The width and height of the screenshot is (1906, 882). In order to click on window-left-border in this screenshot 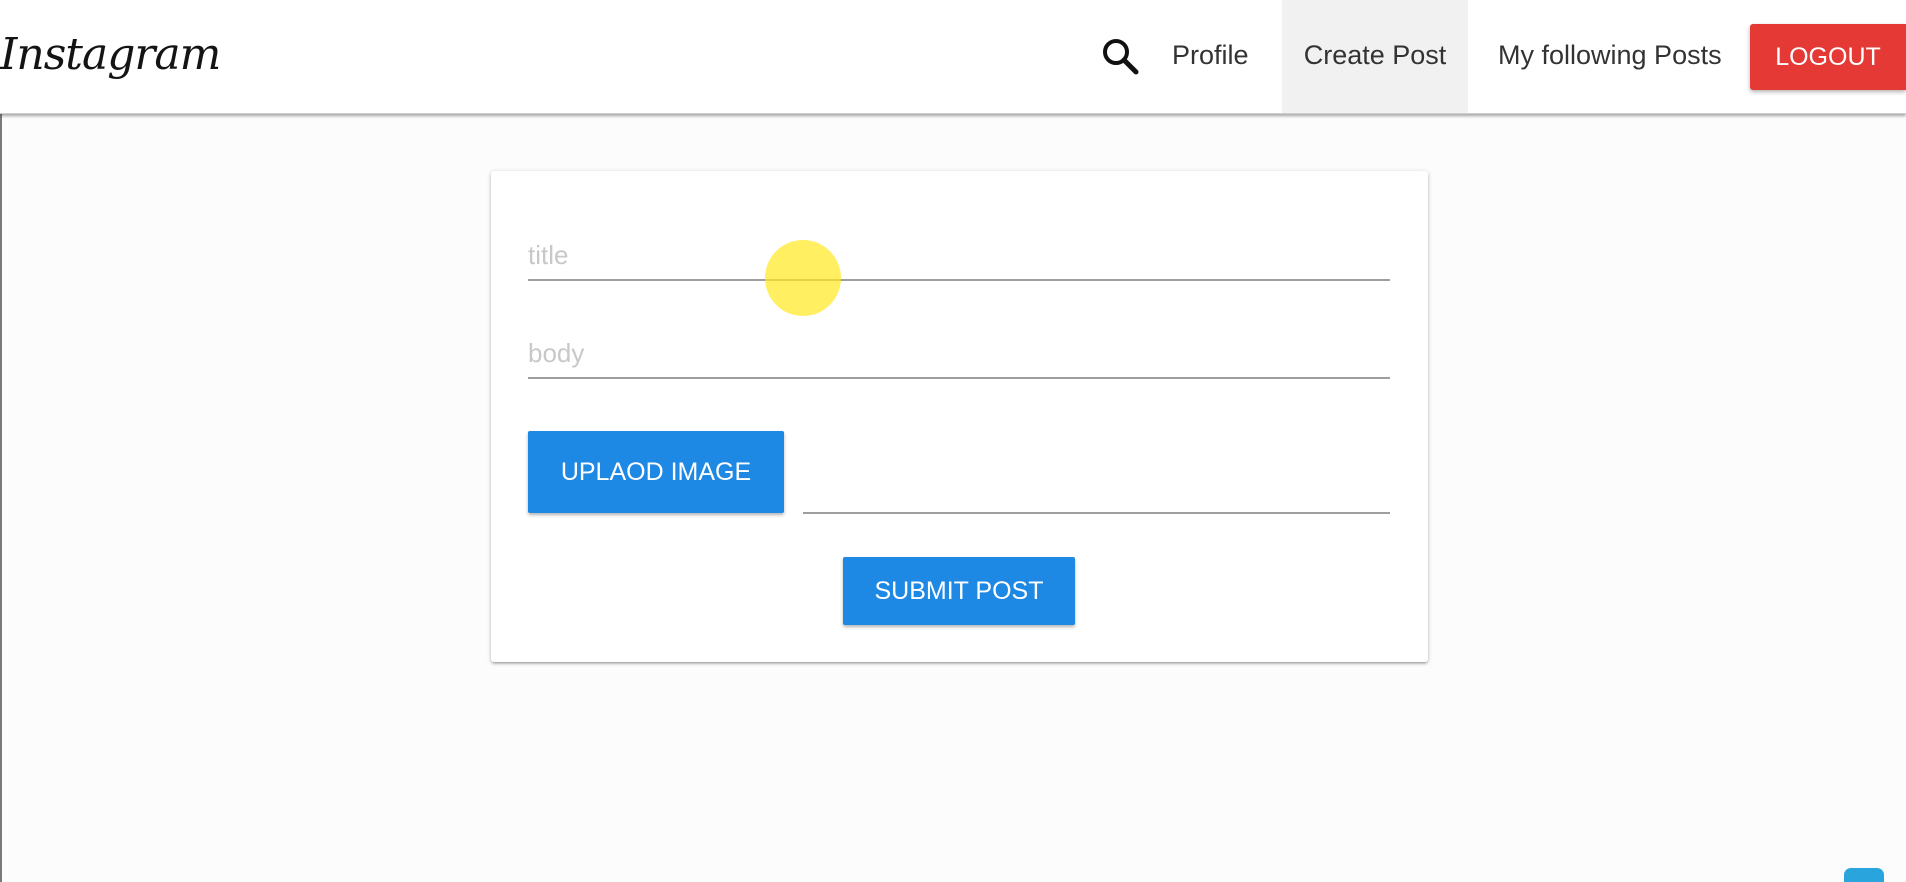, I will do `click(1, 441)`.